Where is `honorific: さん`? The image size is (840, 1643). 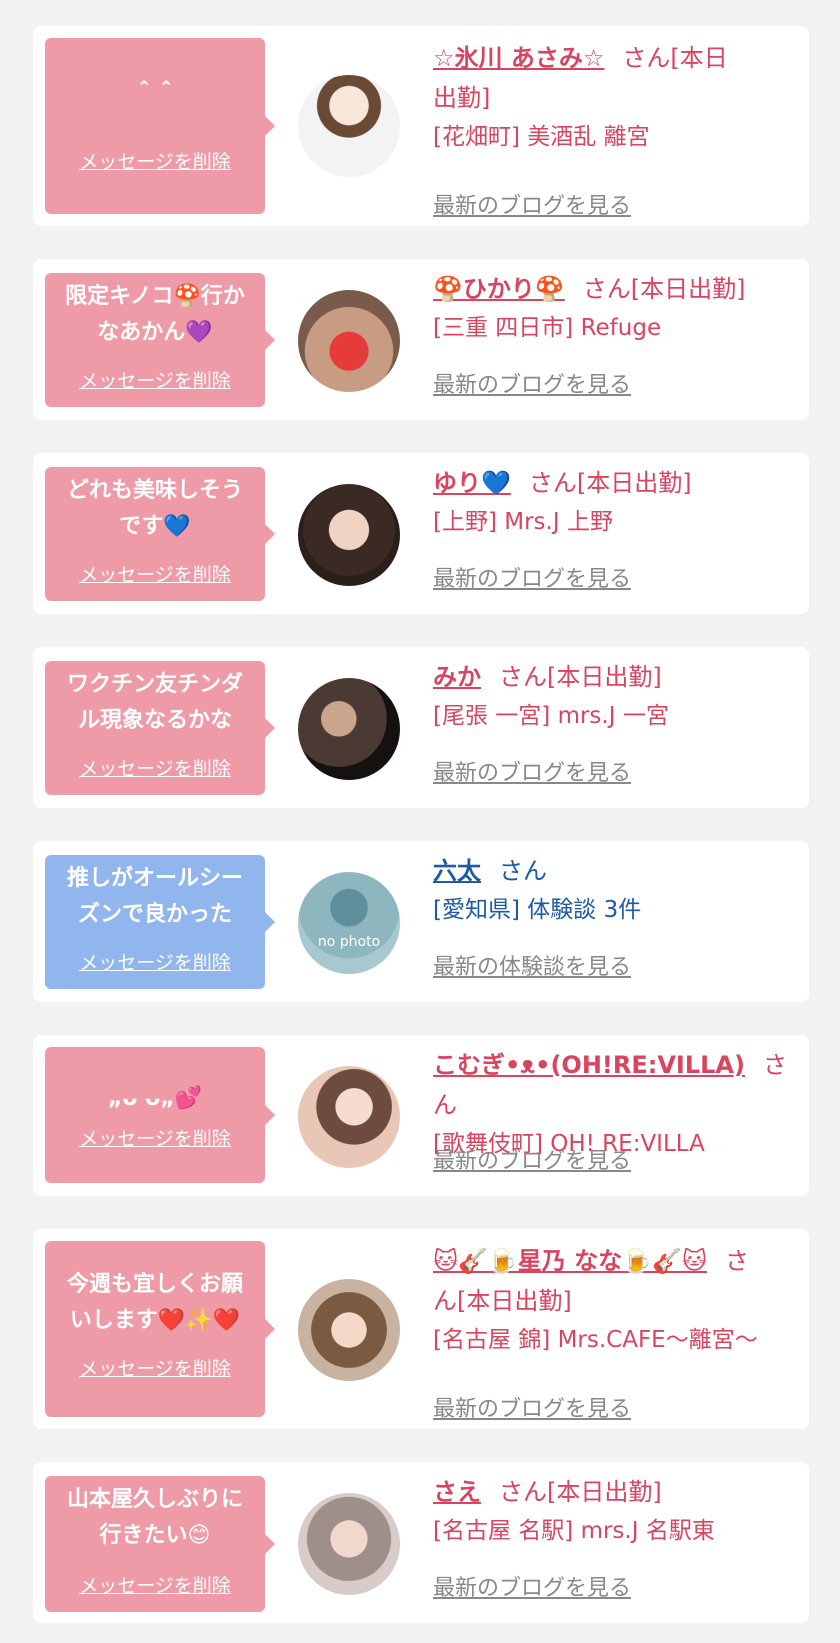
honorific: さん is located at coordinates (523, 871).